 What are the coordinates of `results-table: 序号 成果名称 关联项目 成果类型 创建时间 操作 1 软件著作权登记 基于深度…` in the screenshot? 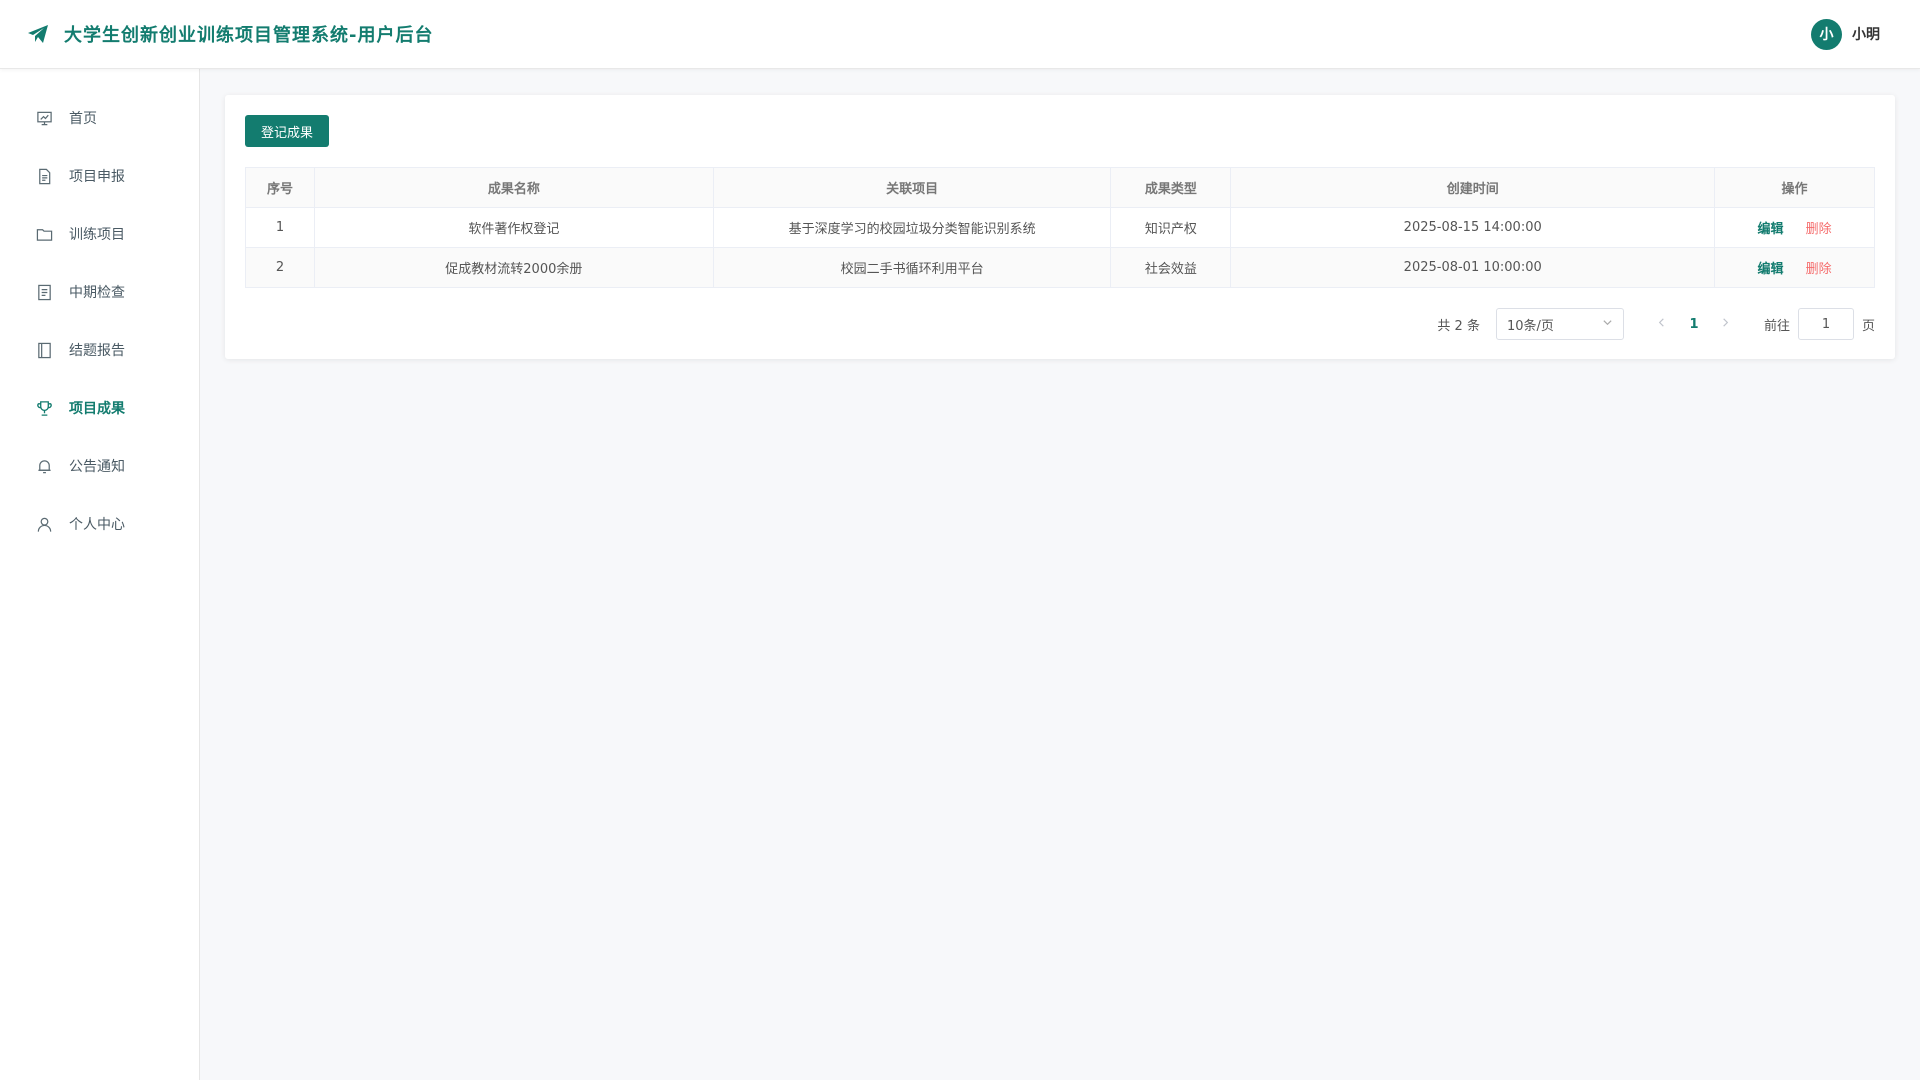 It's located at (1060, 227).